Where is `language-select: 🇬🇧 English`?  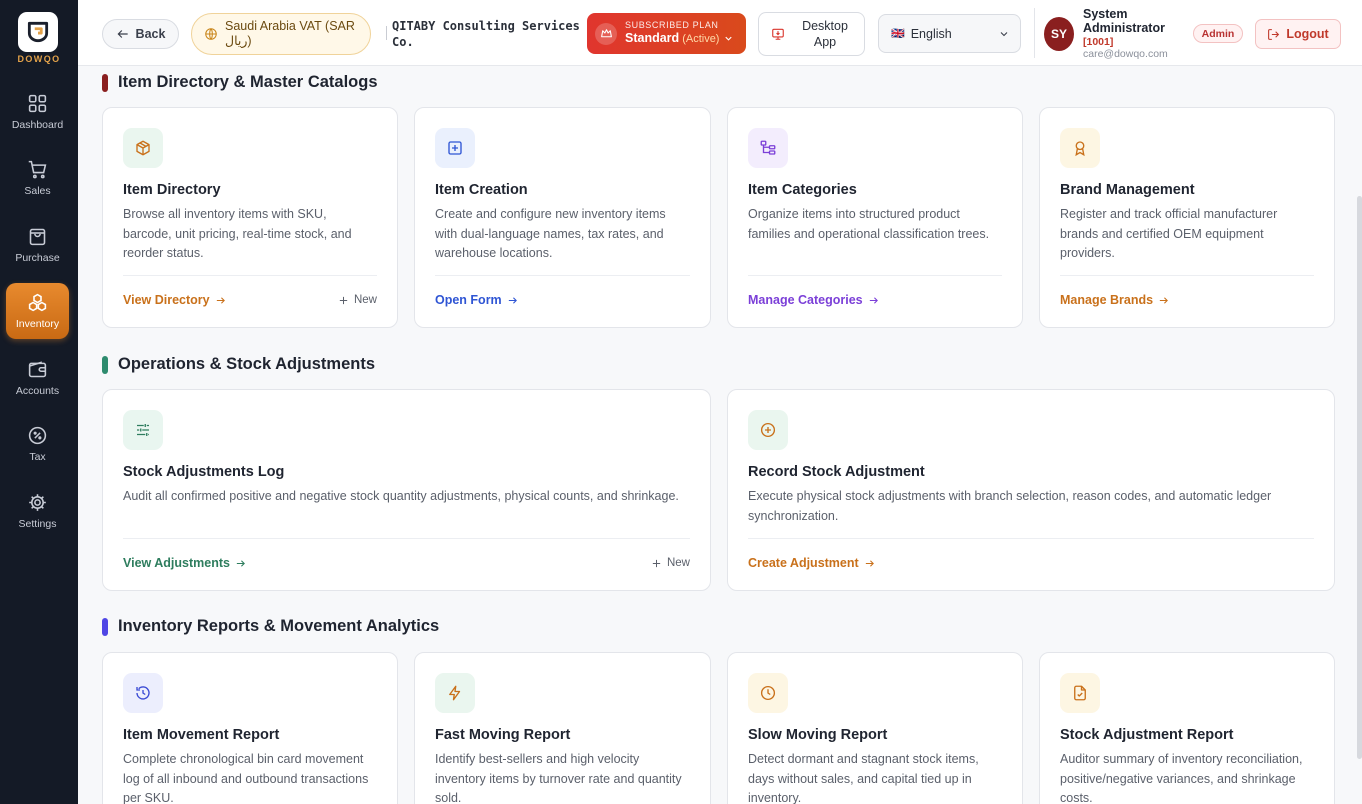
language-select: 🇬🇧 English is located at coordinates (949, 33).